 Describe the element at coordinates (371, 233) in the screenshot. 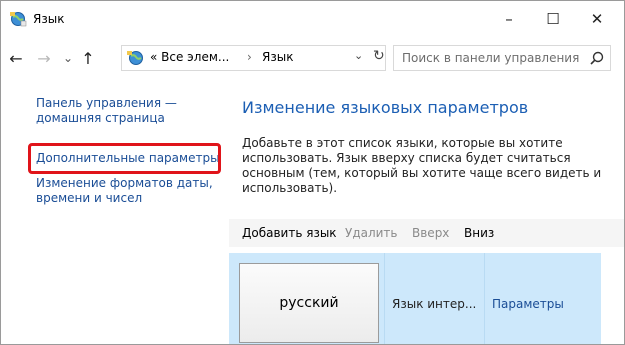

I see `remove-button: Удалить` at that location.